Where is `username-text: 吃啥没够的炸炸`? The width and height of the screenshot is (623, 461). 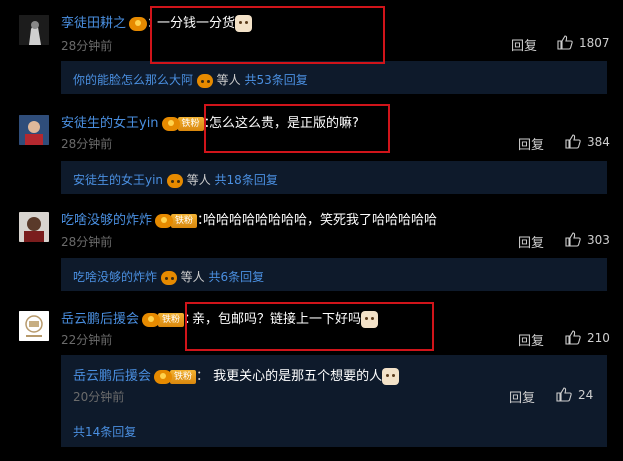 username-text: 吃啥没够的炸炸 is located at coordinates (106, 220).